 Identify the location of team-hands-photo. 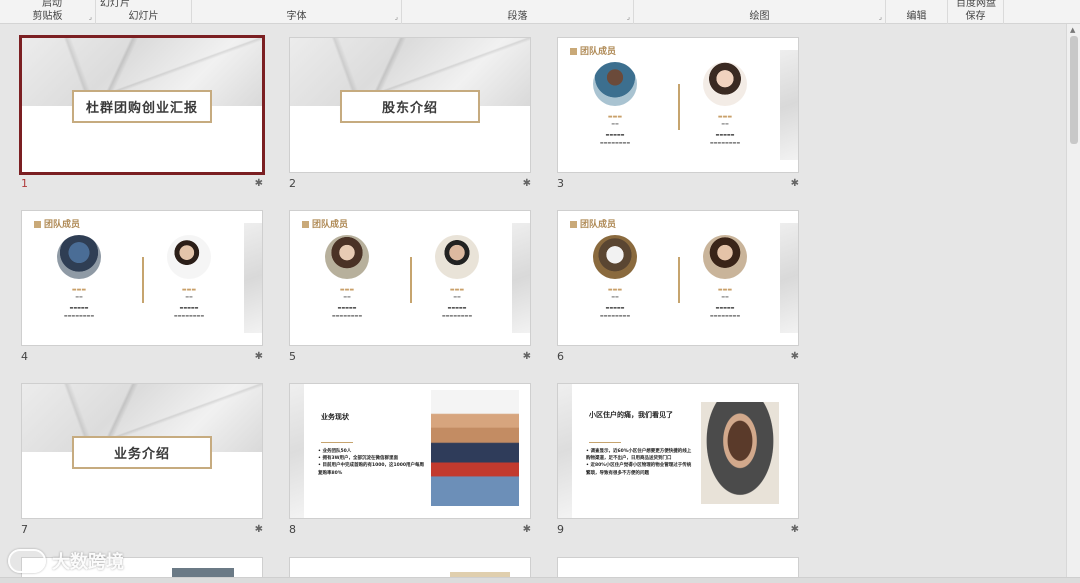
(475, 448).